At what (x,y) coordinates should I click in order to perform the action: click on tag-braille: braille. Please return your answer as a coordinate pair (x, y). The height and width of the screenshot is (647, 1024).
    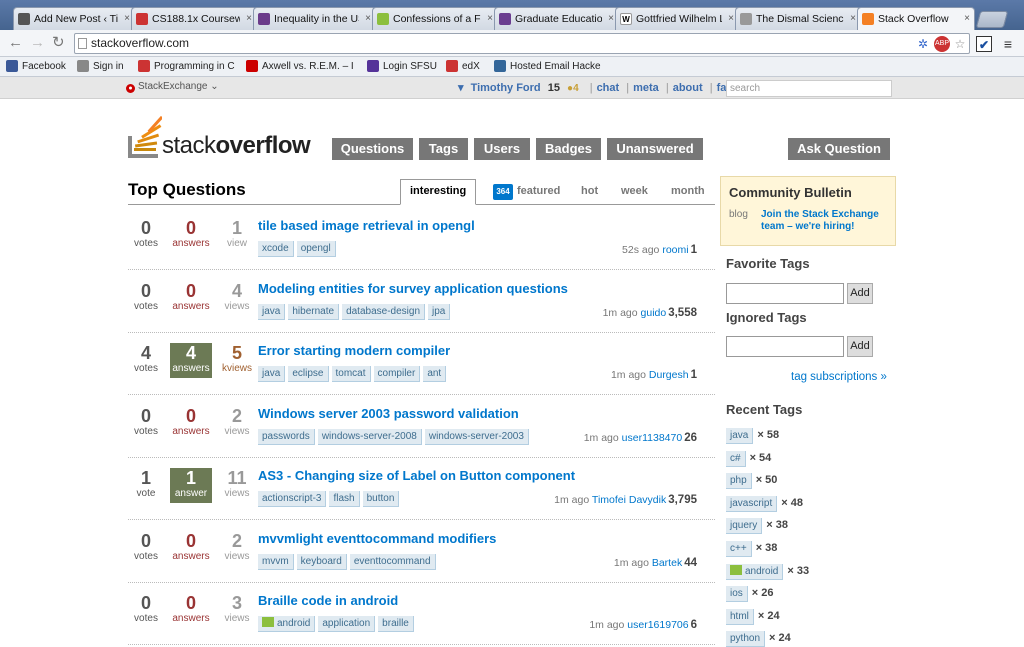
    Looking at the image, I should click on (396, 624).